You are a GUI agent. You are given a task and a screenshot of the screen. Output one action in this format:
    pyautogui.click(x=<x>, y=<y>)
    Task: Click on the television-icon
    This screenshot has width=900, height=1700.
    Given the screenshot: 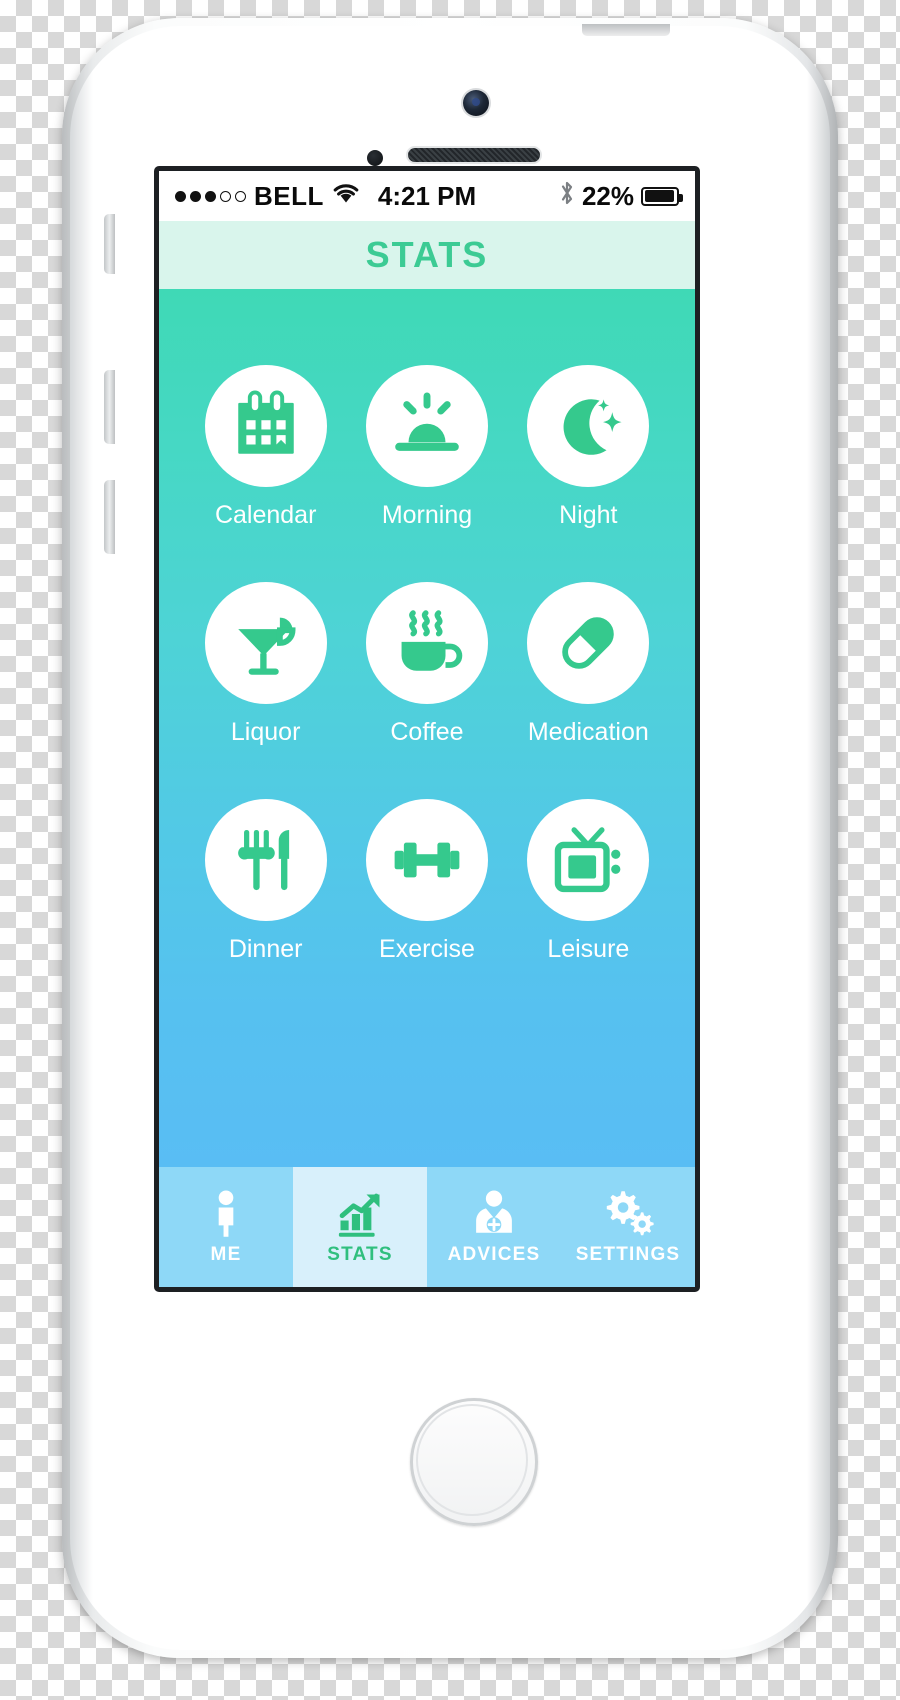 What is the action you would take?
    pyautogui.click(x=588, y=860)
    